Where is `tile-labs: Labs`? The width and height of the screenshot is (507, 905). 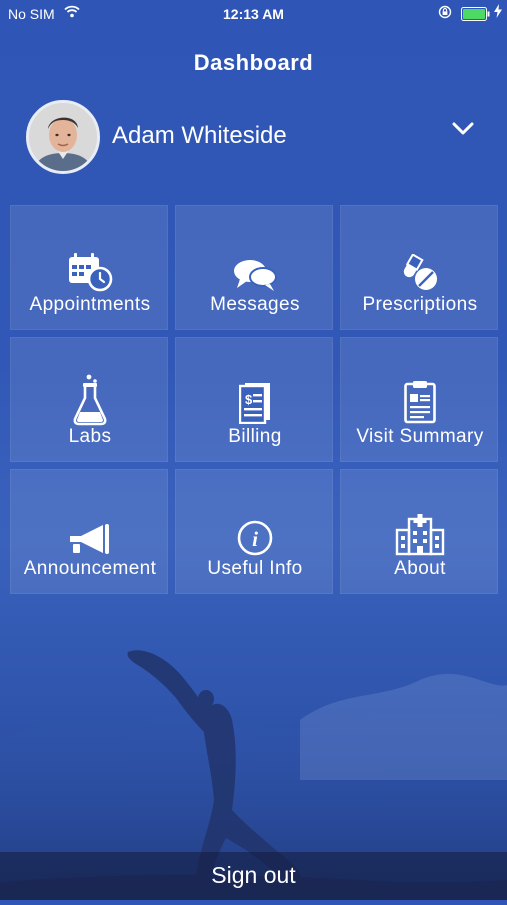 tile-labs: Labs is located at coordinates (89, 399).